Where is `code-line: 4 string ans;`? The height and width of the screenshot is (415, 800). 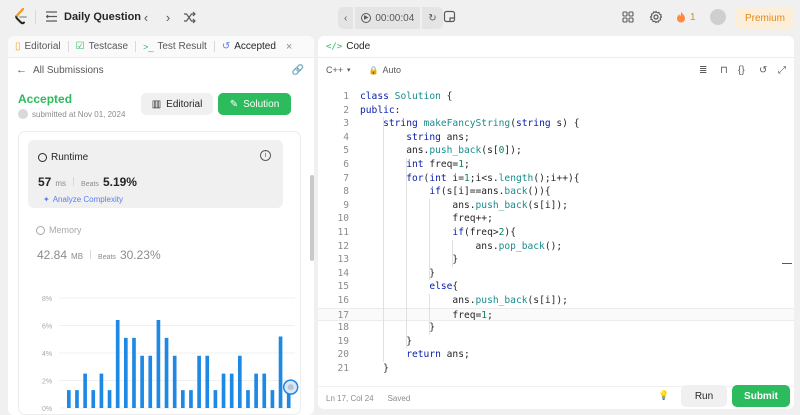
code-line: 4 string ans; is located at coordinates (556, 138).